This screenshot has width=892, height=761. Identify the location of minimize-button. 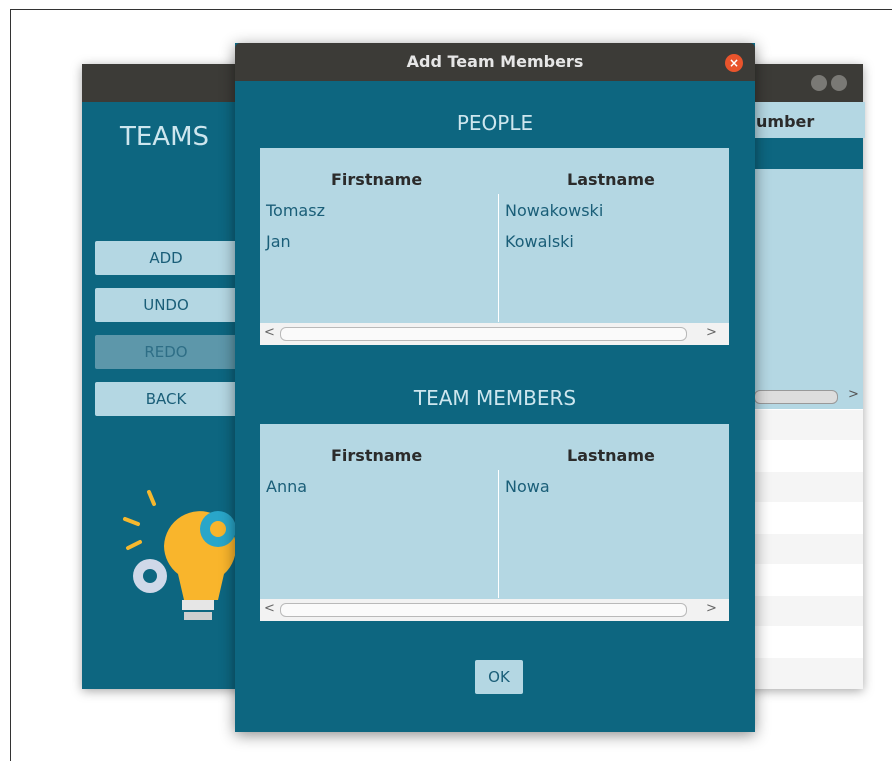
(819, 83).